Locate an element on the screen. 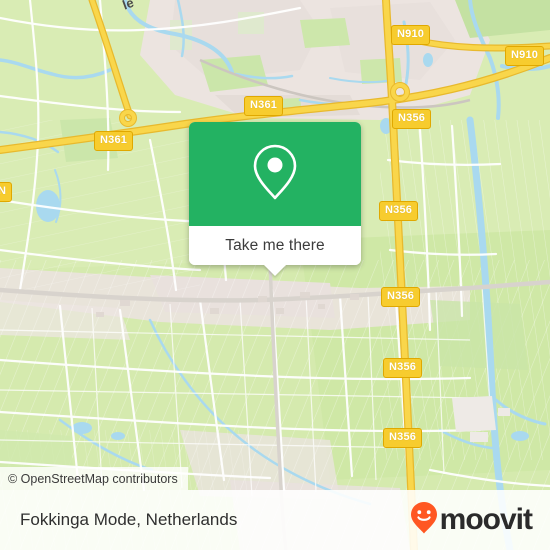 The image size is (550, 550). map-pin-icon is located at coordinates (275, 174).